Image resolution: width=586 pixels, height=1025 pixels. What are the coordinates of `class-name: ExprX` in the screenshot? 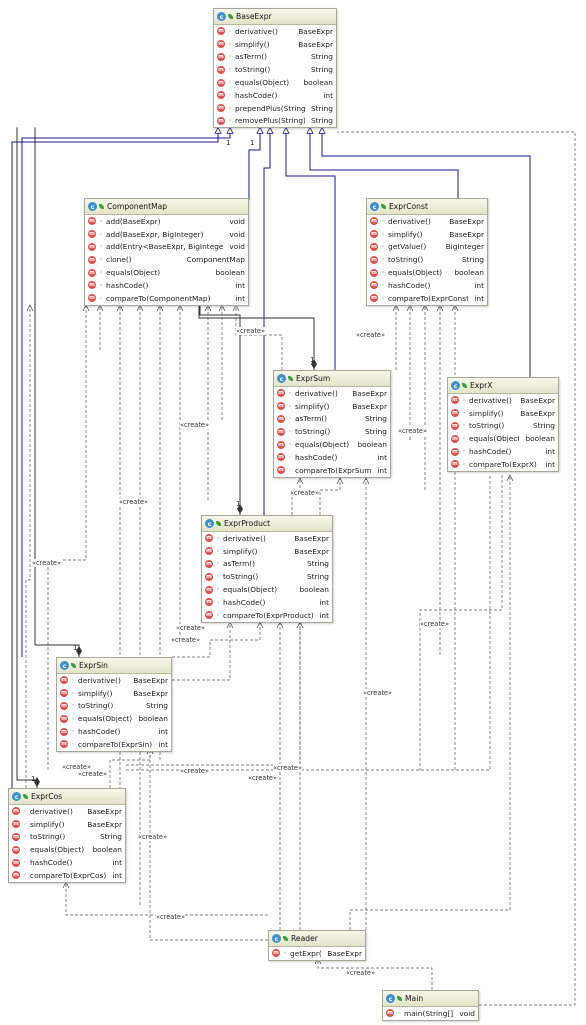 It's located at (481, 385).